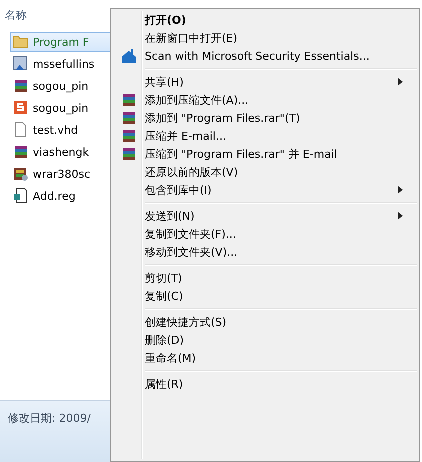 The height and width of the screenshot is (462, 422). I want to click on menu-item: 添加到 "Program Files.rar"(T), so click(265, 118).